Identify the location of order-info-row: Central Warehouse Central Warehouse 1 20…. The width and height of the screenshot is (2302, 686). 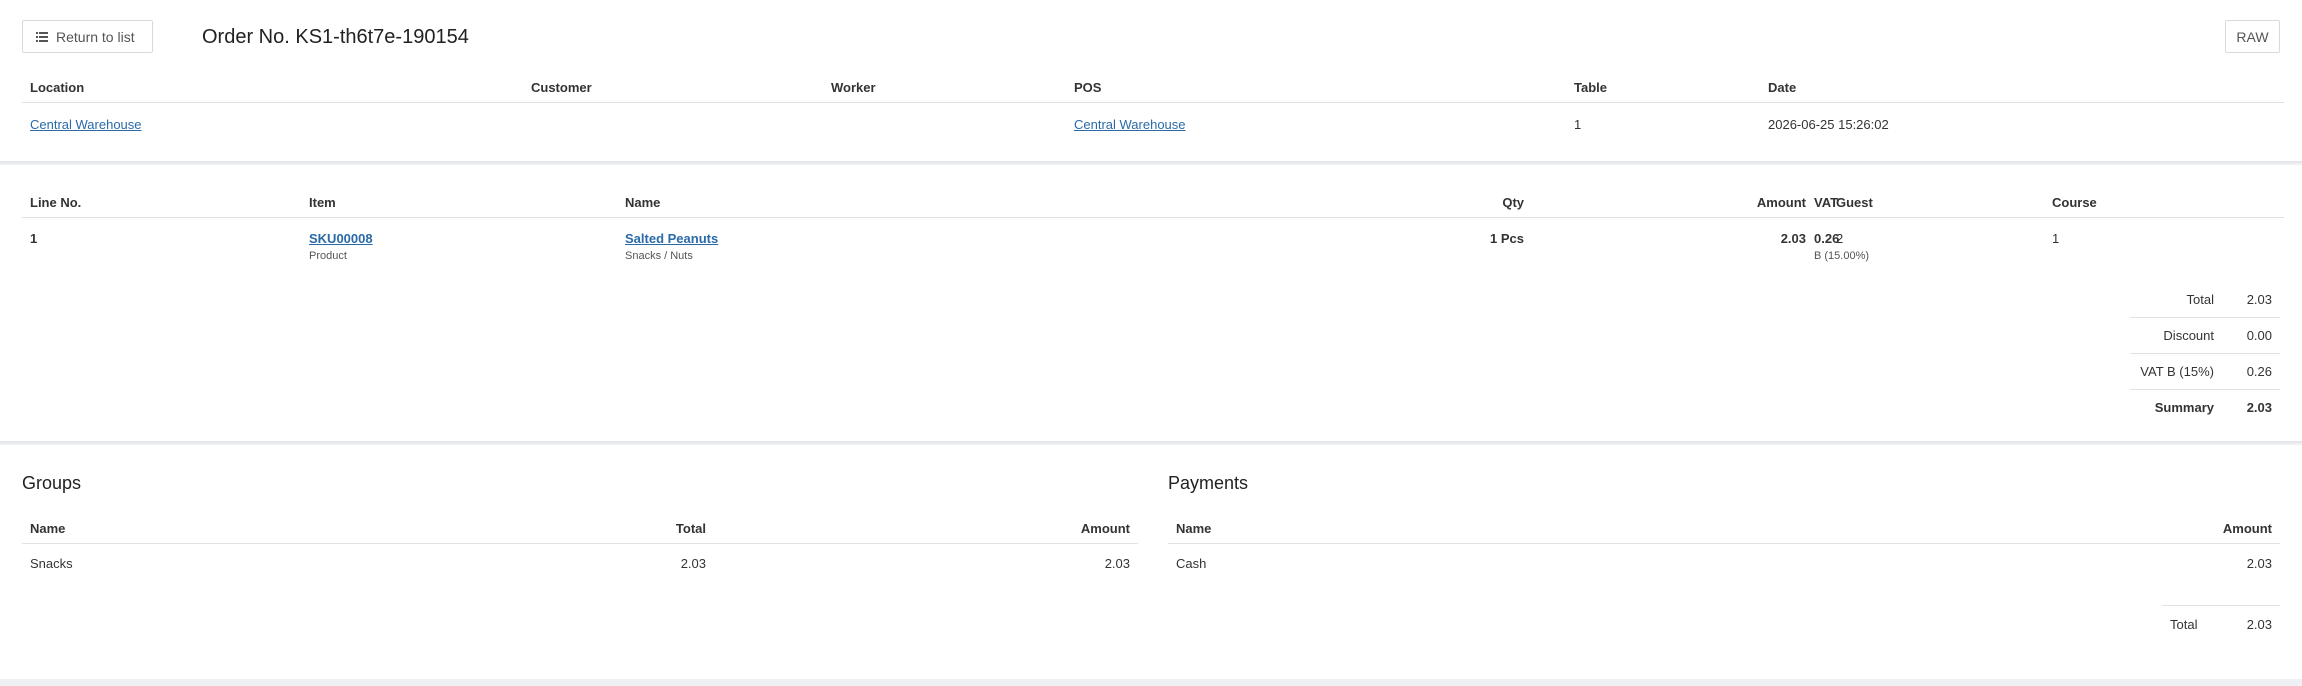
(1153, 130).